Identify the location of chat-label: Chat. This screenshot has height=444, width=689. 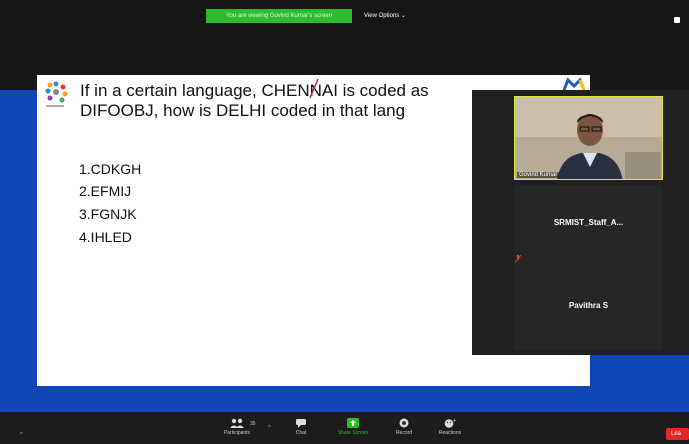
(301, 433).